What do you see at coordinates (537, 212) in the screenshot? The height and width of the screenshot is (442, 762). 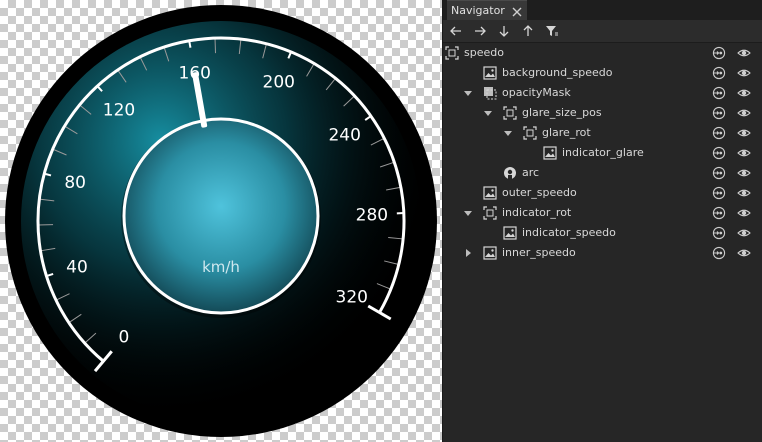 I see `tree-item-label: indicator_rot` at bounding box center [537, 212].